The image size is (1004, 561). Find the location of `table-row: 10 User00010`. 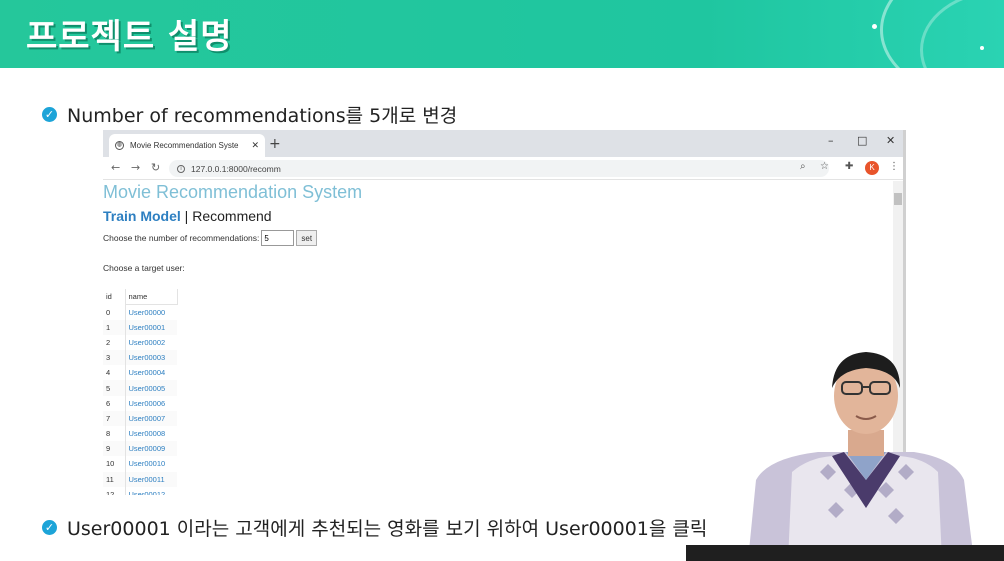

table-row: 10 User00010 is located at coordinates (140, 464).